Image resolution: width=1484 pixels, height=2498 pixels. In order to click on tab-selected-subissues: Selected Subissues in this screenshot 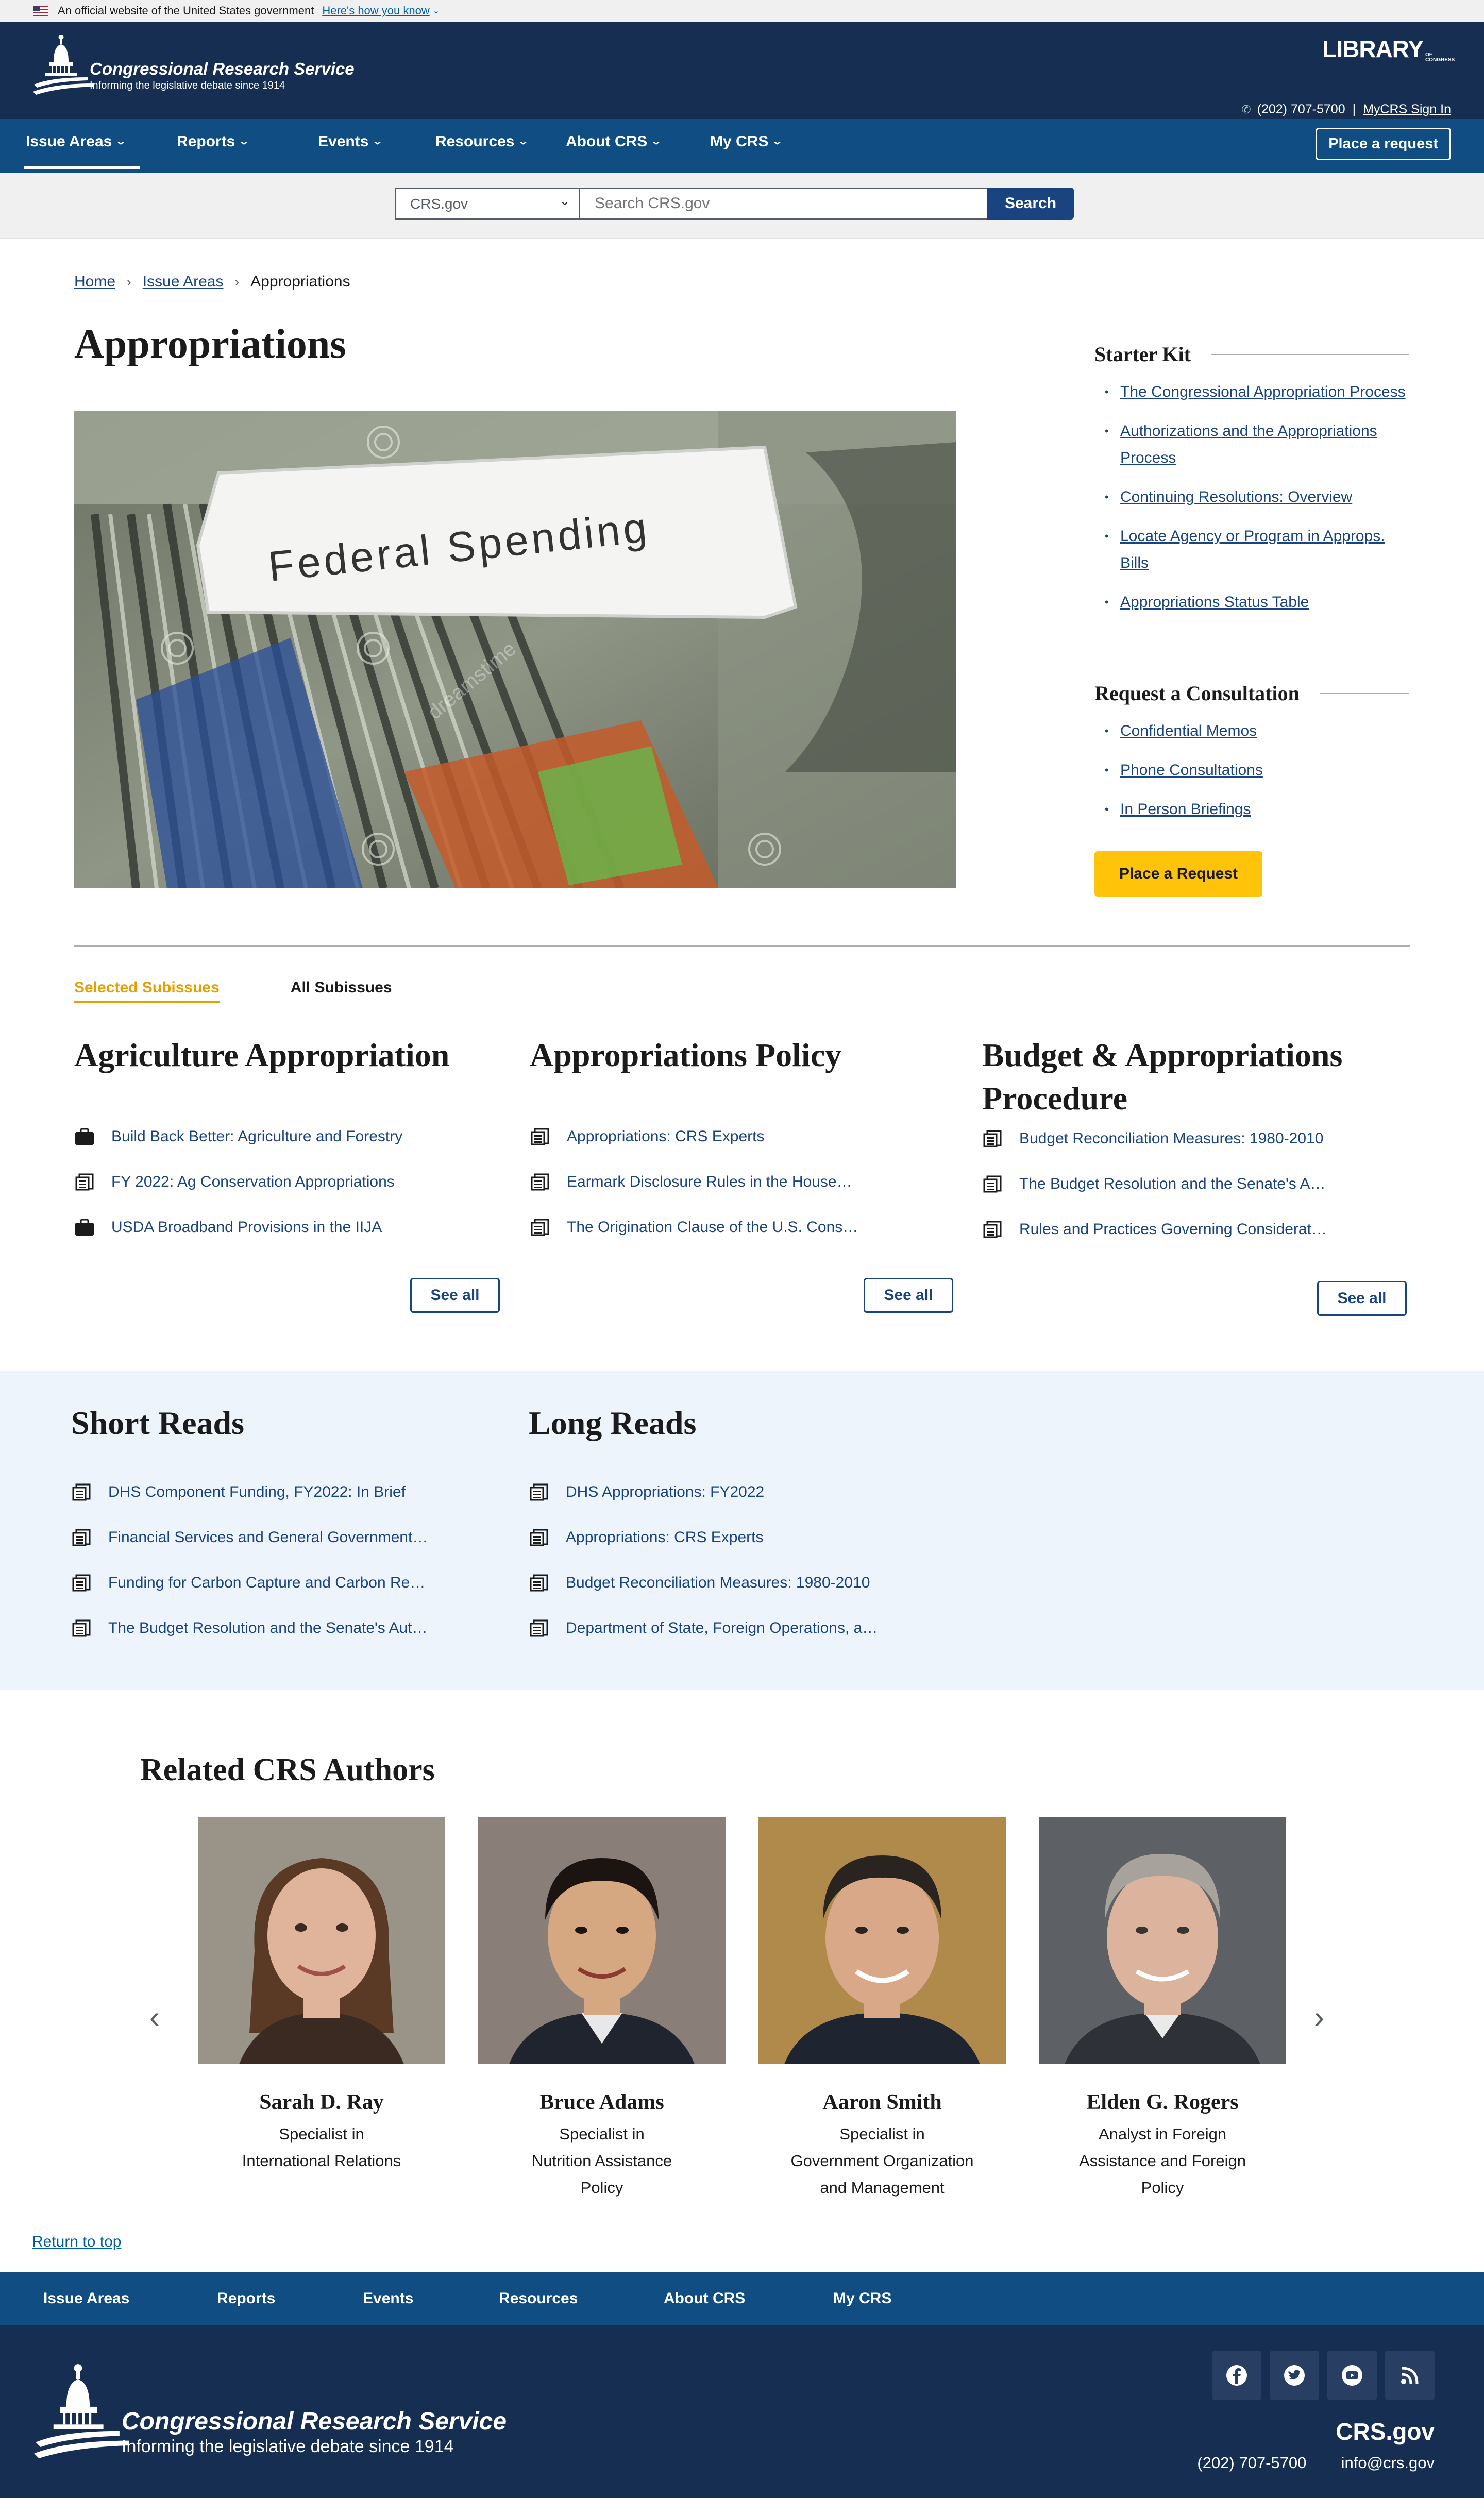, I will do `click(147, 991)`.